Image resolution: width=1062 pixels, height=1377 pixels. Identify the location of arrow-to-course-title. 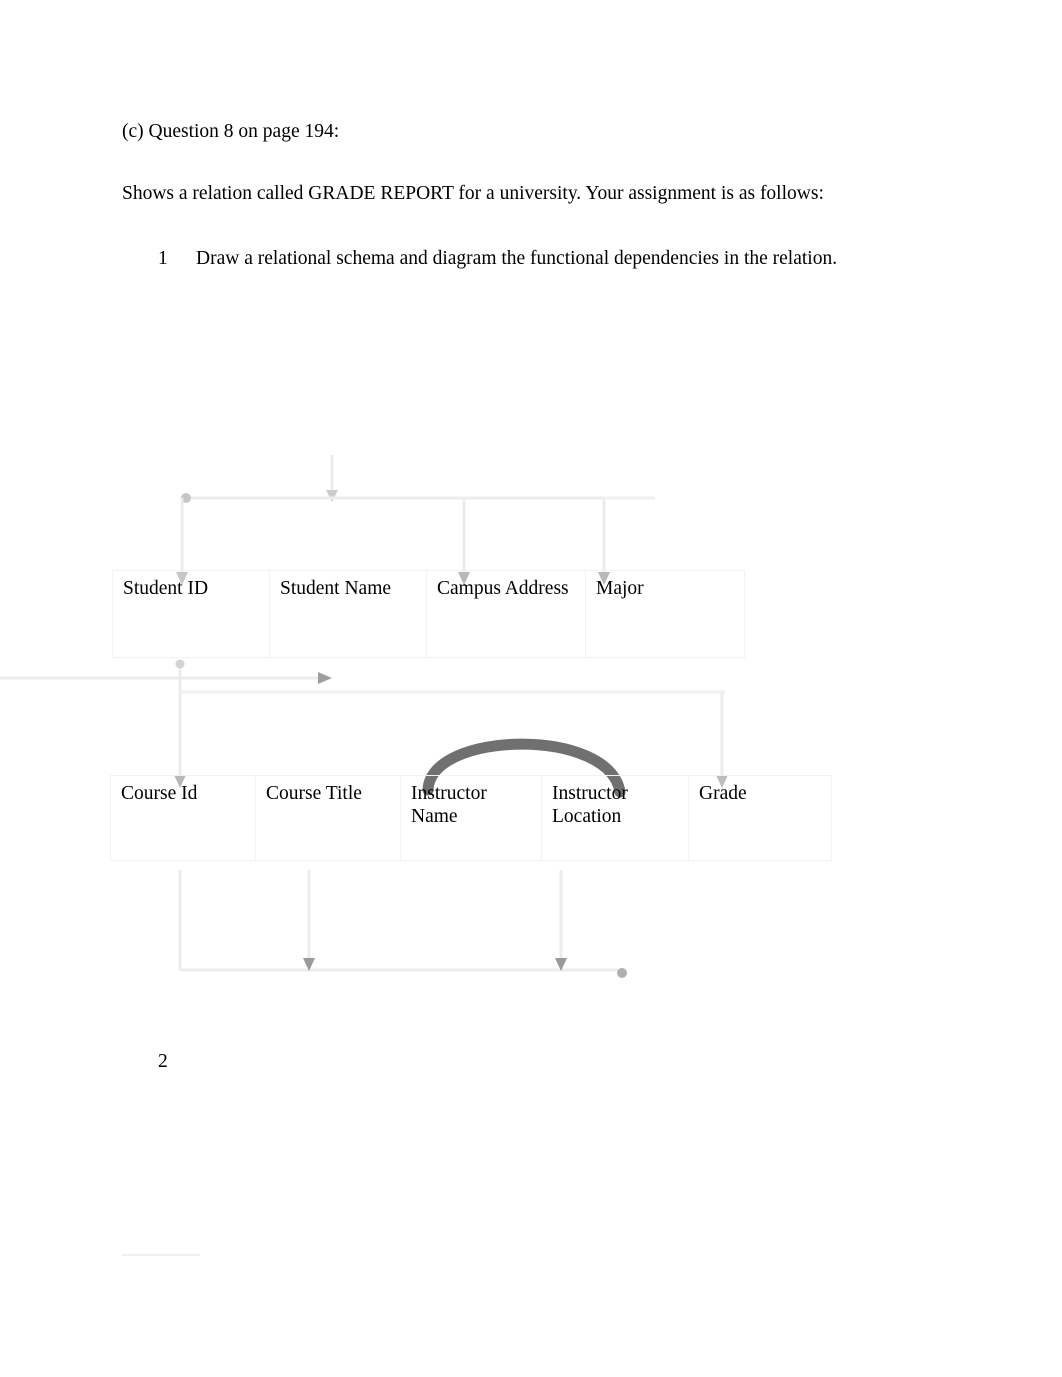
(180, 740).